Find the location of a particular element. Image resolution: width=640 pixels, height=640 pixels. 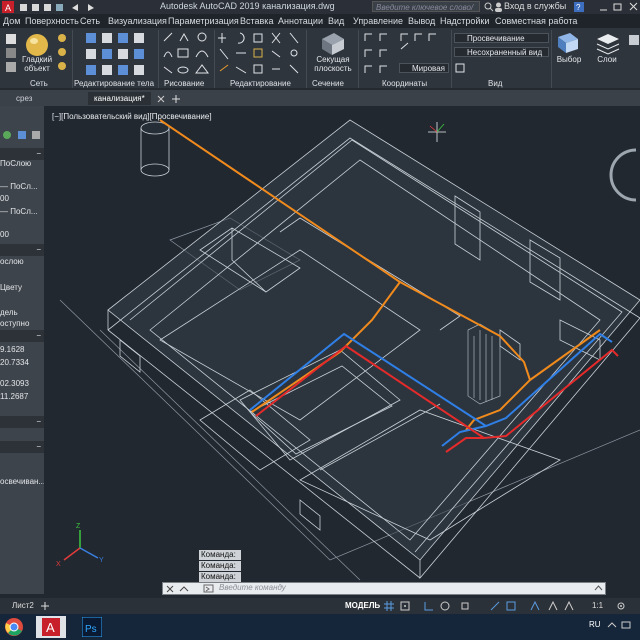

mesh-tools-icons is located at coordinates (12, 54).